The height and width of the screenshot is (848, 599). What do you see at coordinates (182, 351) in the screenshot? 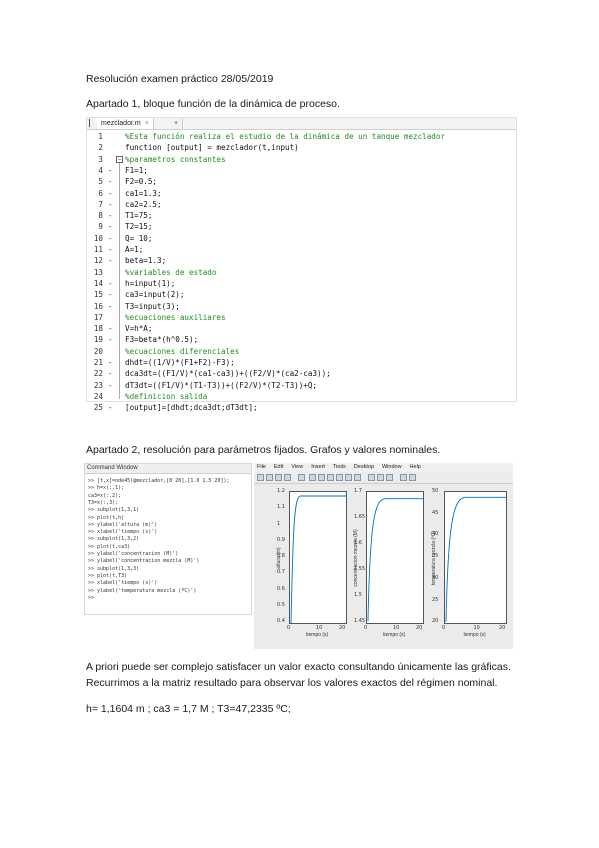
I see `code-line: %ecuaciones diferenciales` at bounding box center [182, 351].